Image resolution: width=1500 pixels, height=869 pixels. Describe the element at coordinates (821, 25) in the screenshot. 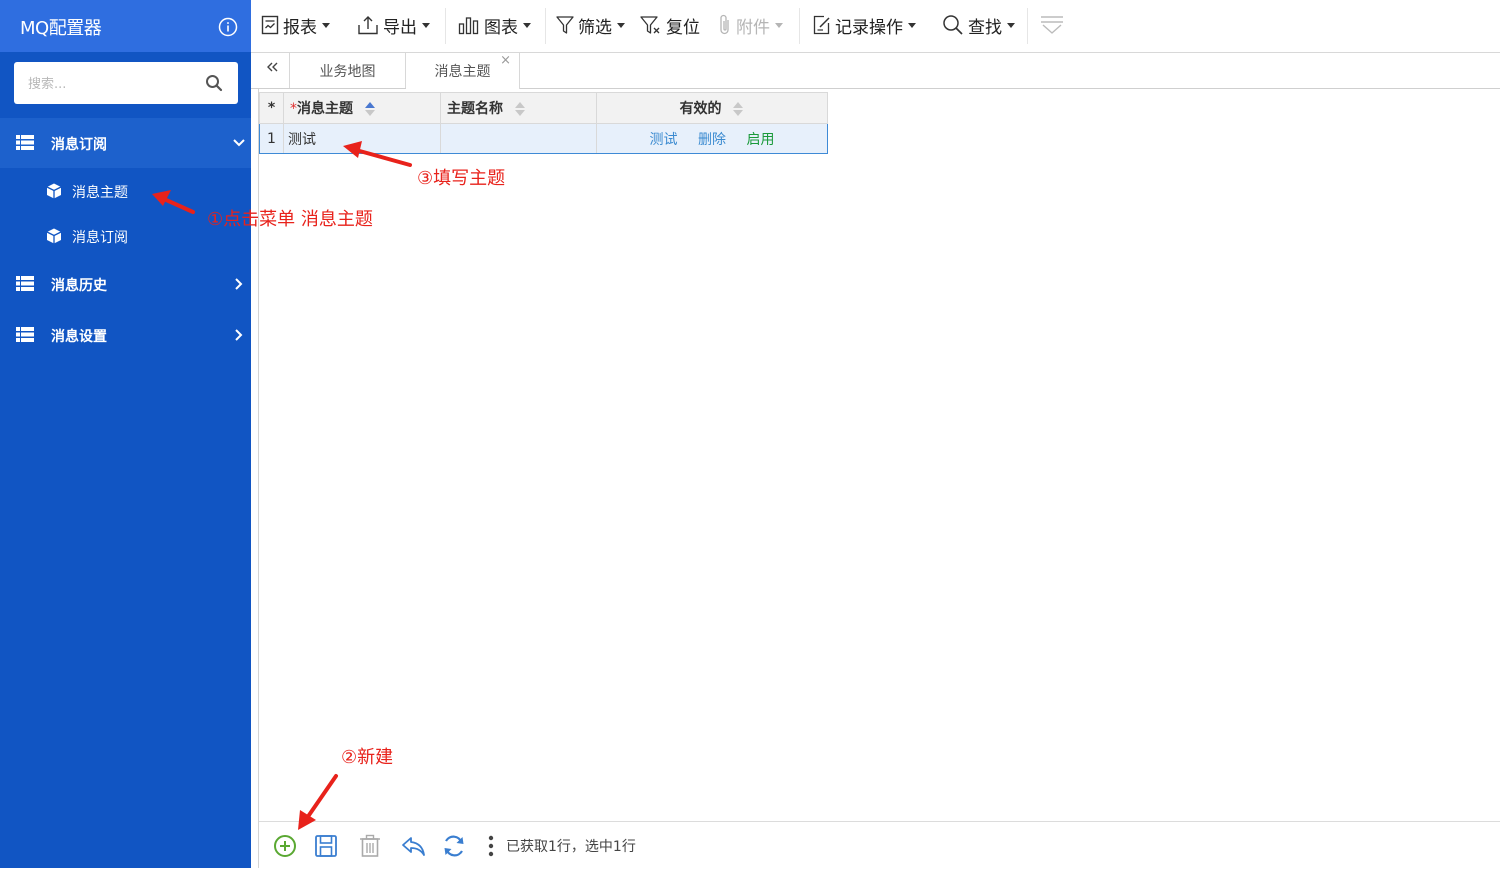

I see `edit-document-icon` at that location.